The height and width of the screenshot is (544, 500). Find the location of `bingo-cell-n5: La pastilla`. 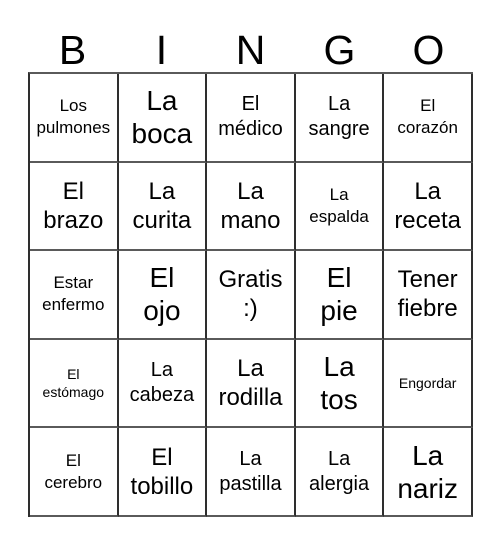

bingo-cell-n5: La pastilla is located at coordinates (251, 472).